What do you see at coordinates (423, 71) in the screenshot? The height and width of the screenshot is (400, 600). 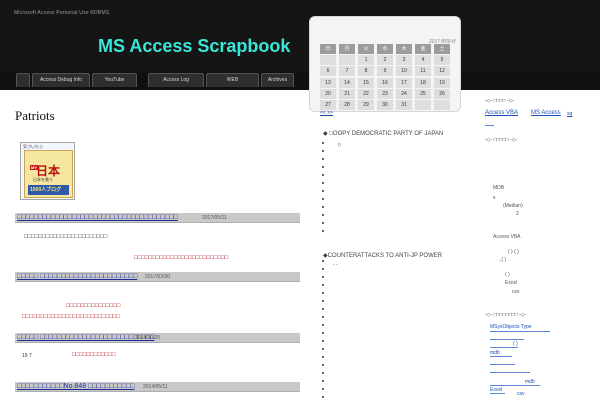 I see `calendar-day: 11` at bounding box center [423, 71].